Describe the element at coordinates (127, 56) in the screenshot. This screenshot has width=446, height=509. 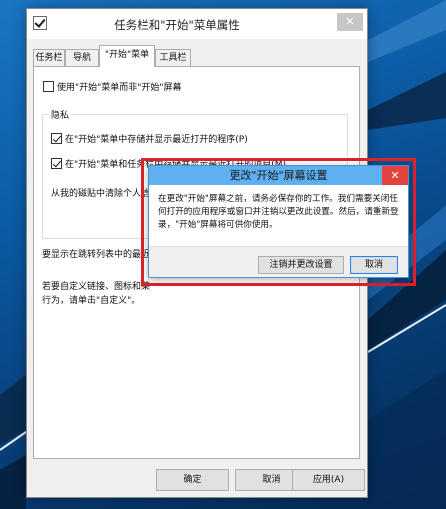
I see `tab-start-menu: "开始"菜单` at that location.